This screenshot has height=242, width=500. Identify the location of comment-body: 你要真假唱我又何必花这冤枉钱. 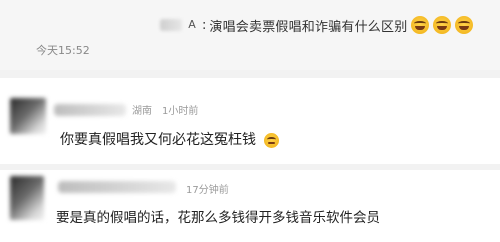
(170, 139).